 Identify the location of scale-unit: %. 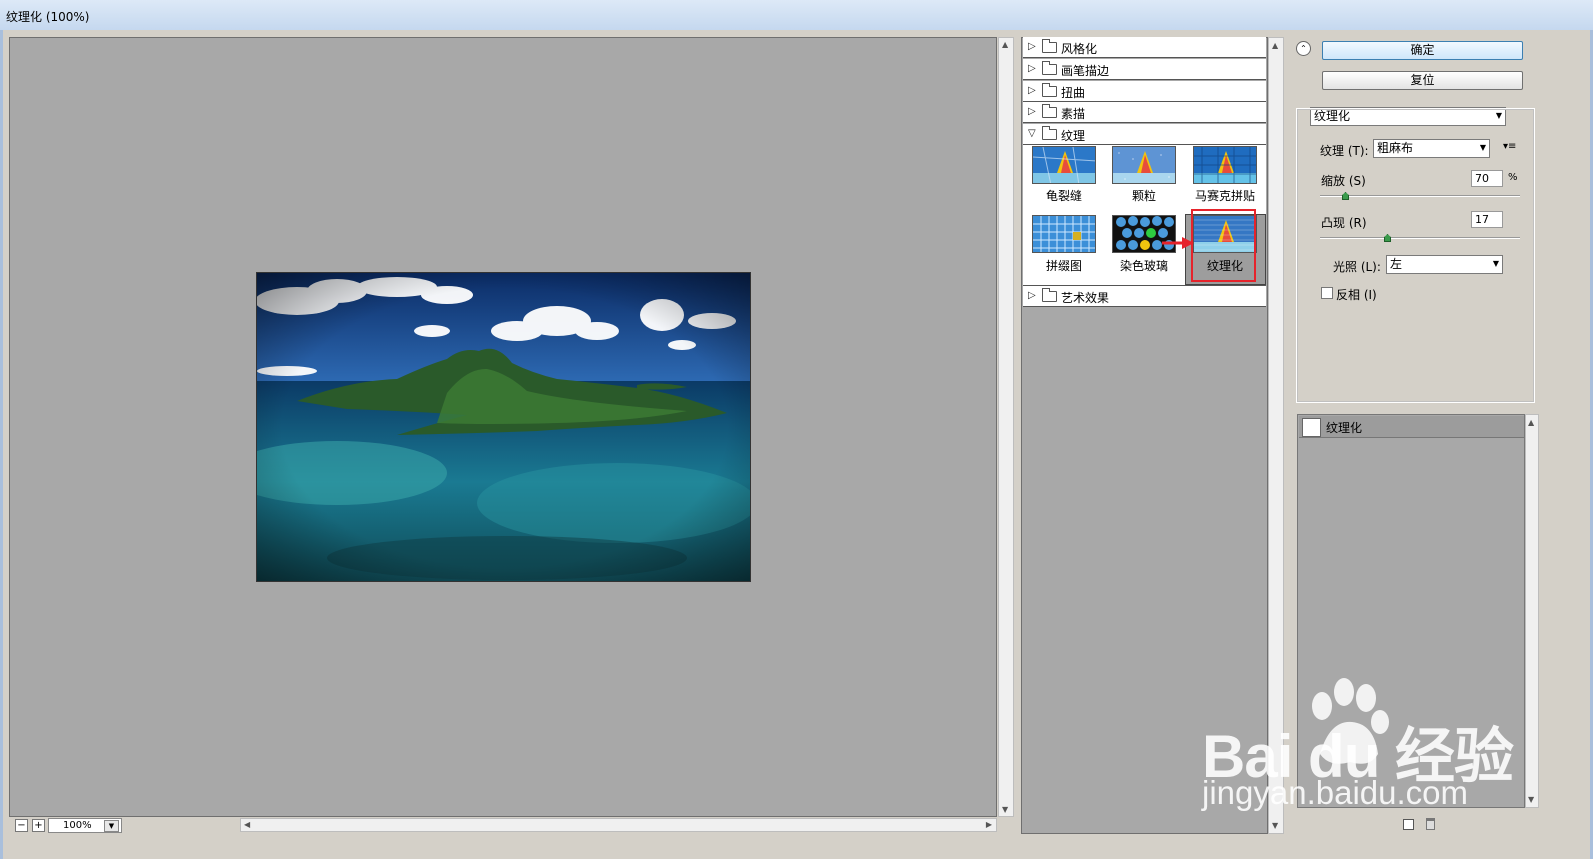
(1513, 177).